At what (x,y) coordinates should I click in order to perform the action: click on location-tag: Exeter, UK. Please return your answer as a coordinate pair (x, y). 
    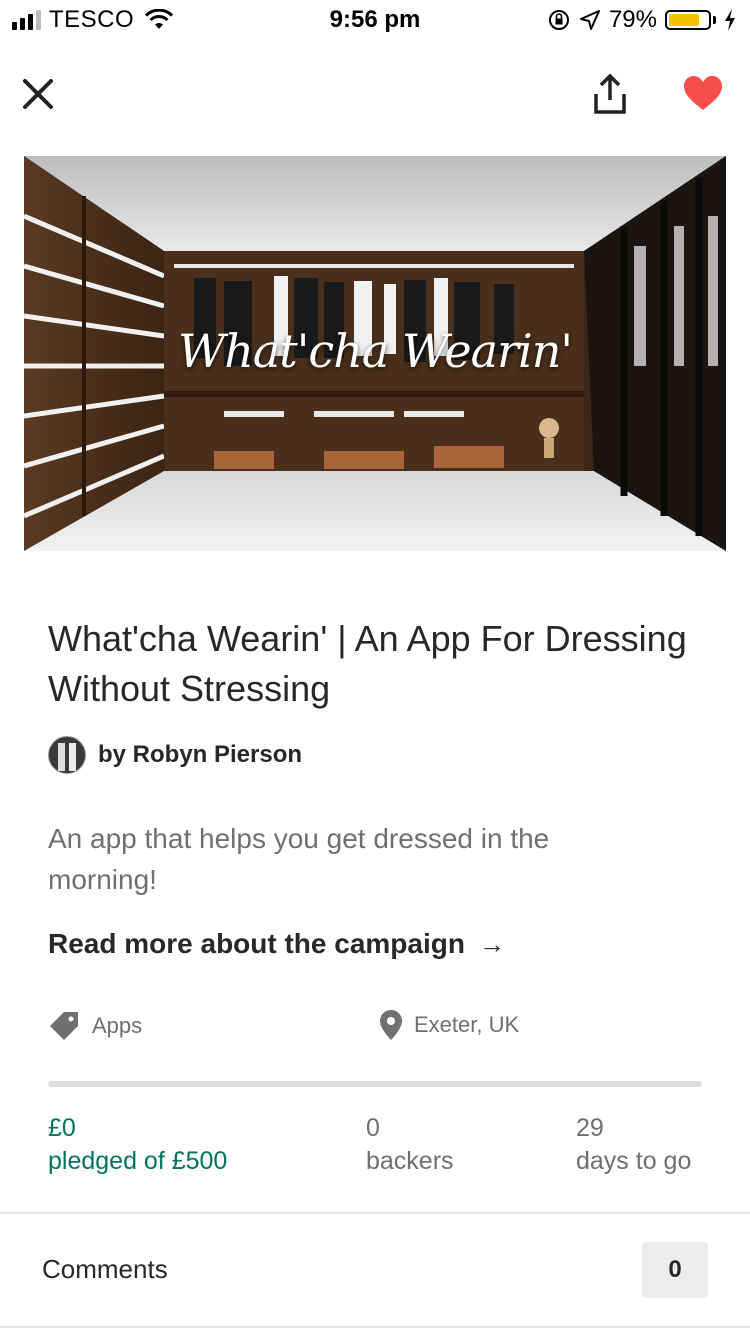
    Looking at the image, I should click on (449, 1025).